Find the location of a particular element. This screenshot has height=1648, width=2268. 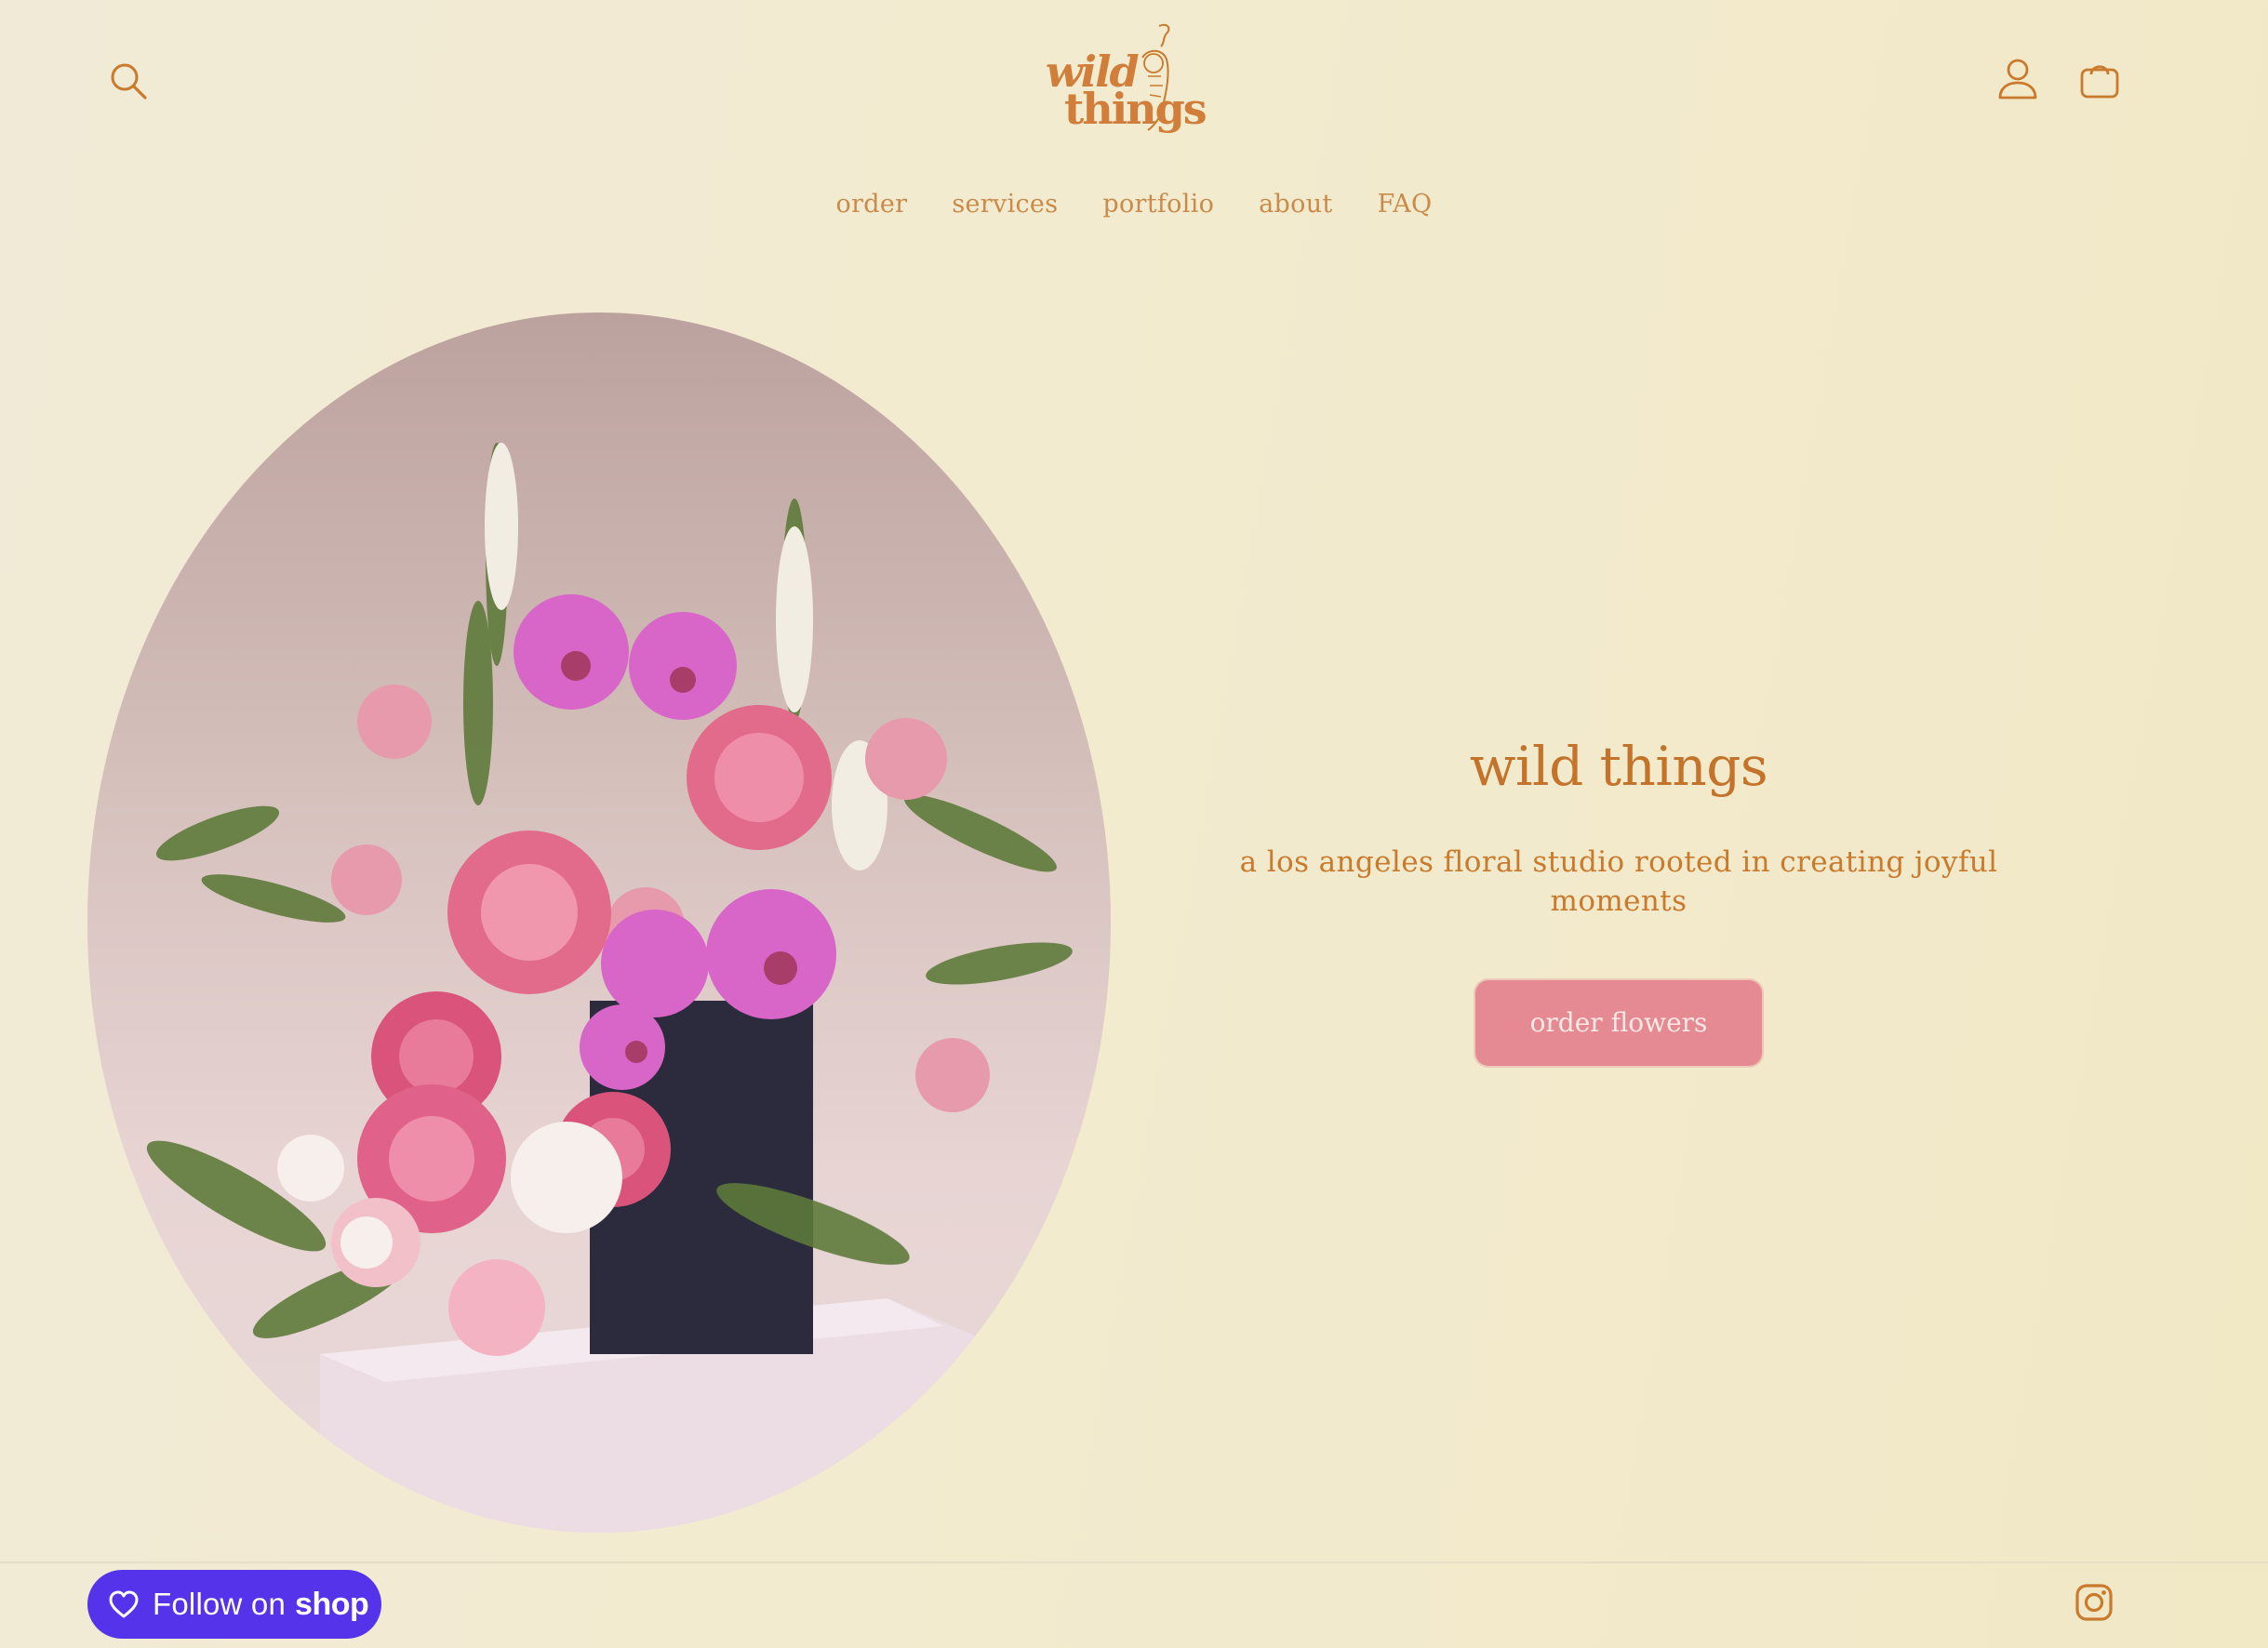

cart-button is located at coordinates (2099, 80).